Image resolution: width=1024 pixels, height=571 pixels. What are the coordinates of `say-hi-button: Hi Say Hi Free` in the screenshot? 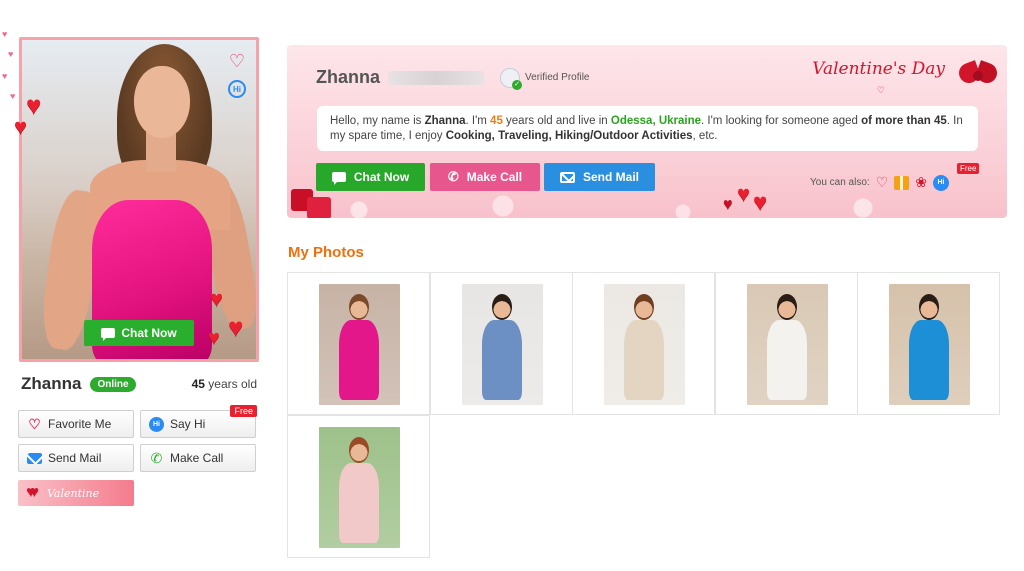 It's located at (198, 421).